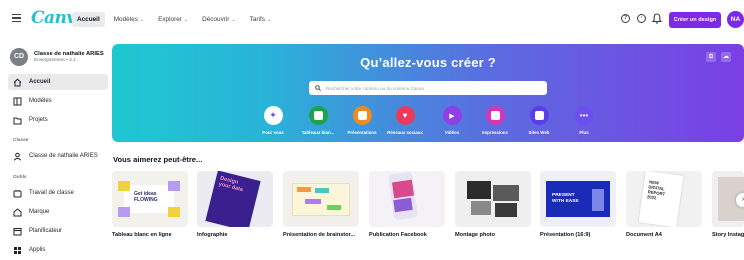 The height and width of the screenshot is (260, 744). I want to click on category-label: Sites Web, so click(539, 132).